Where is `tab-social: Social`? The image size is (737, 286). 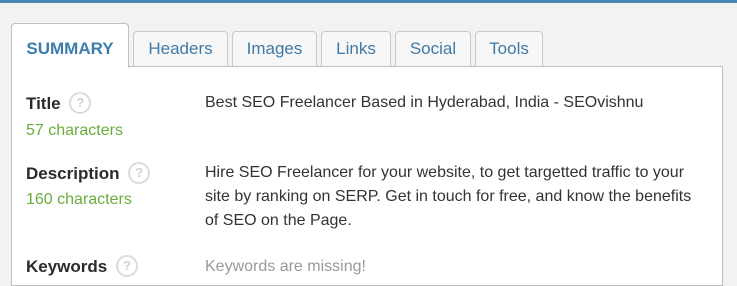 tab-social: Social is located at coordinates (433, 49).